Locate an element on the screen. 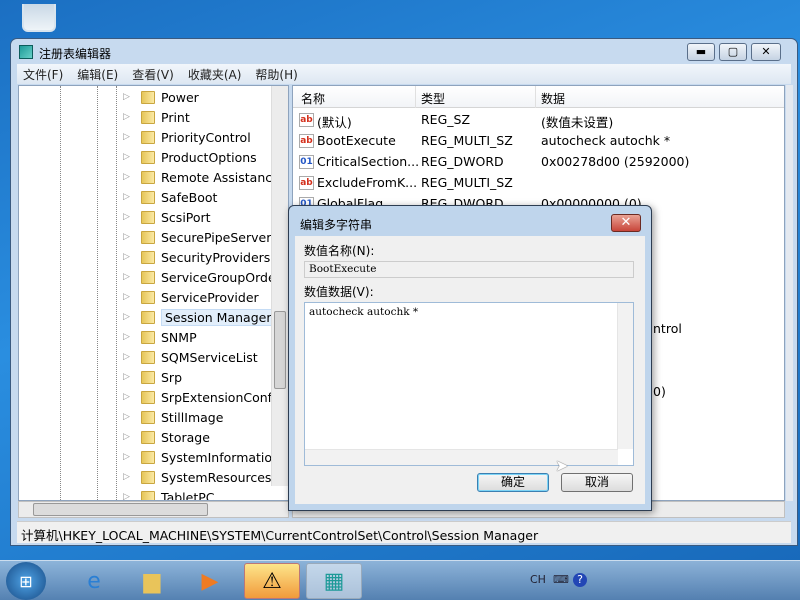 The image size is (800, 600). partial-text: ntrol is located at coordinates (667, 328).